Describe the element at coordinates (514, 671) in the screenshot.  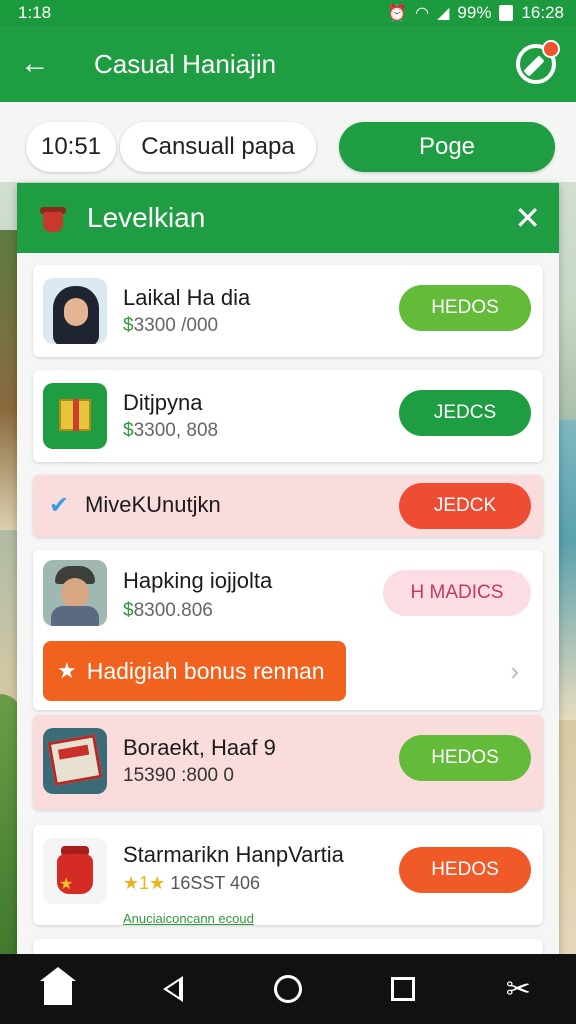
I see `chevron-right-icon: ›` at that location.